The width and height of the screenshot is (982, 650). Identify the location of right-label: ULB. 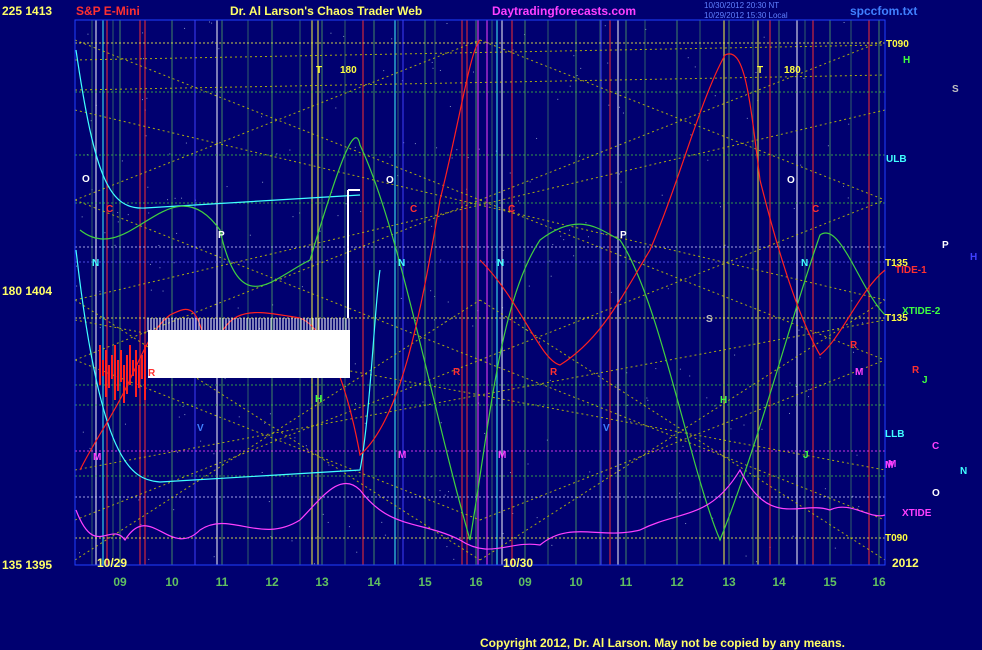
(896, 159).